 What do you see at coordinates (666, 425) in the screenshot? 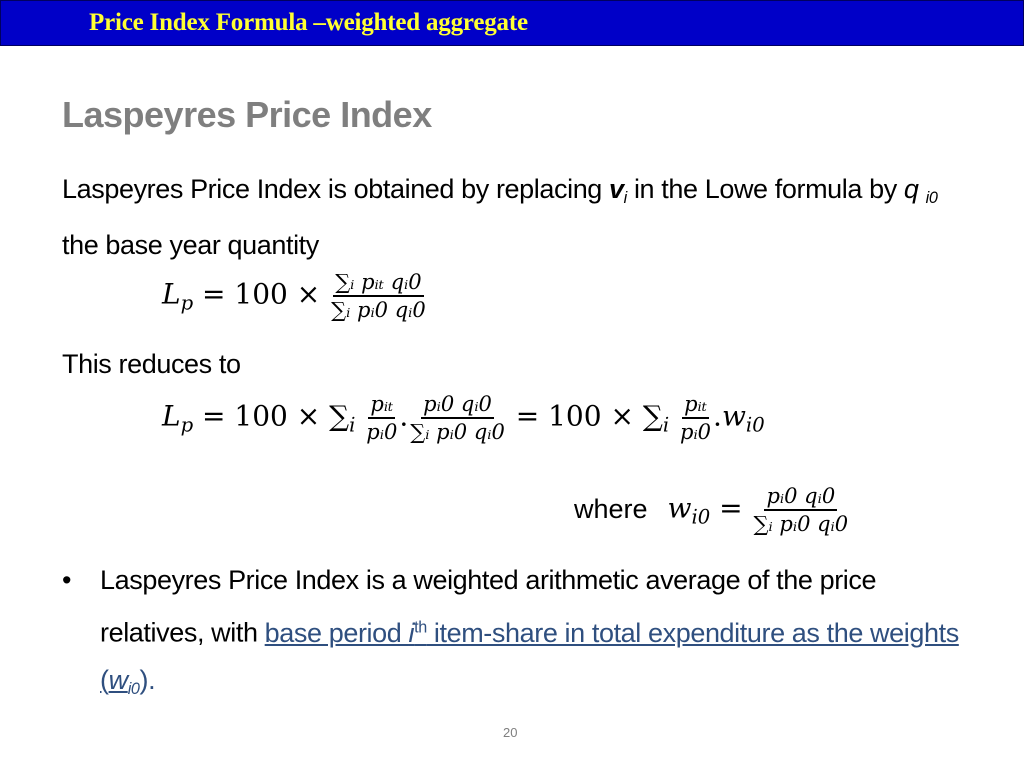
I see `eq2-sum-sub-2: i` at bounding box center [666, 425].